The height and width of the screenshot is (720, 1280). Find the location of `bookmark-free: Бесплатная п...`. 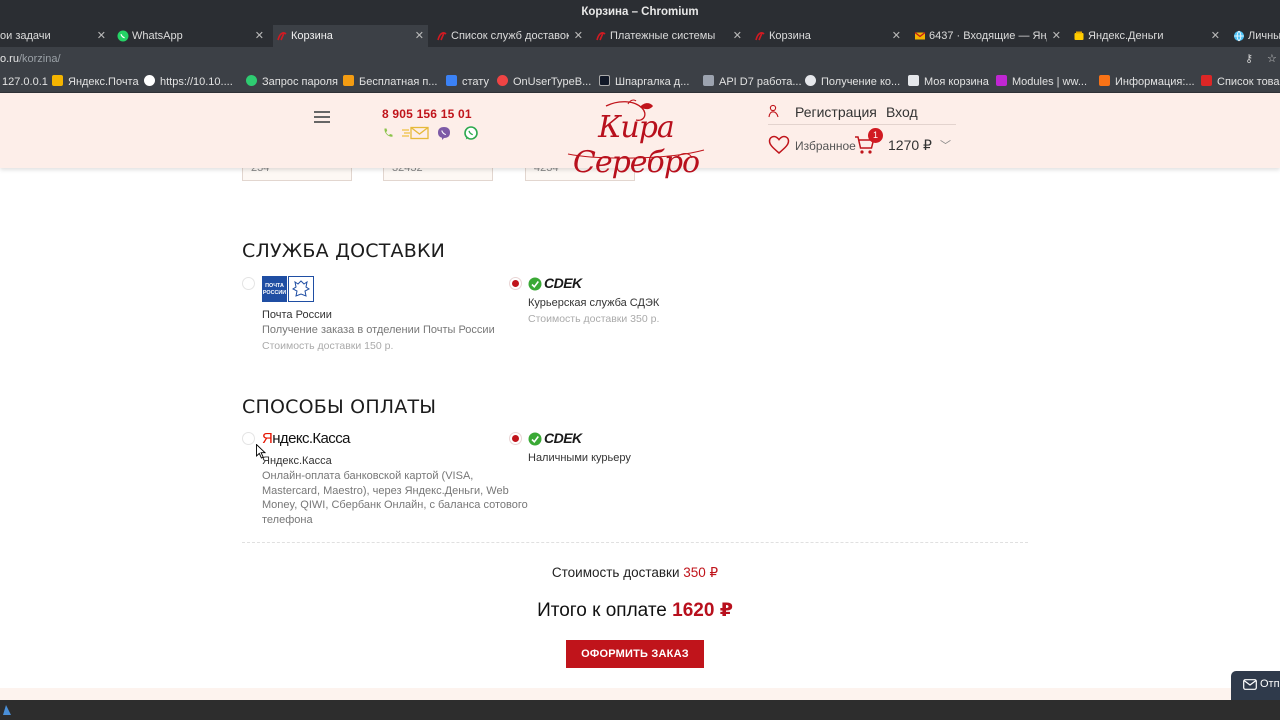

bookmark-free: Бесплатная п... is located at coordinates (390, 81).